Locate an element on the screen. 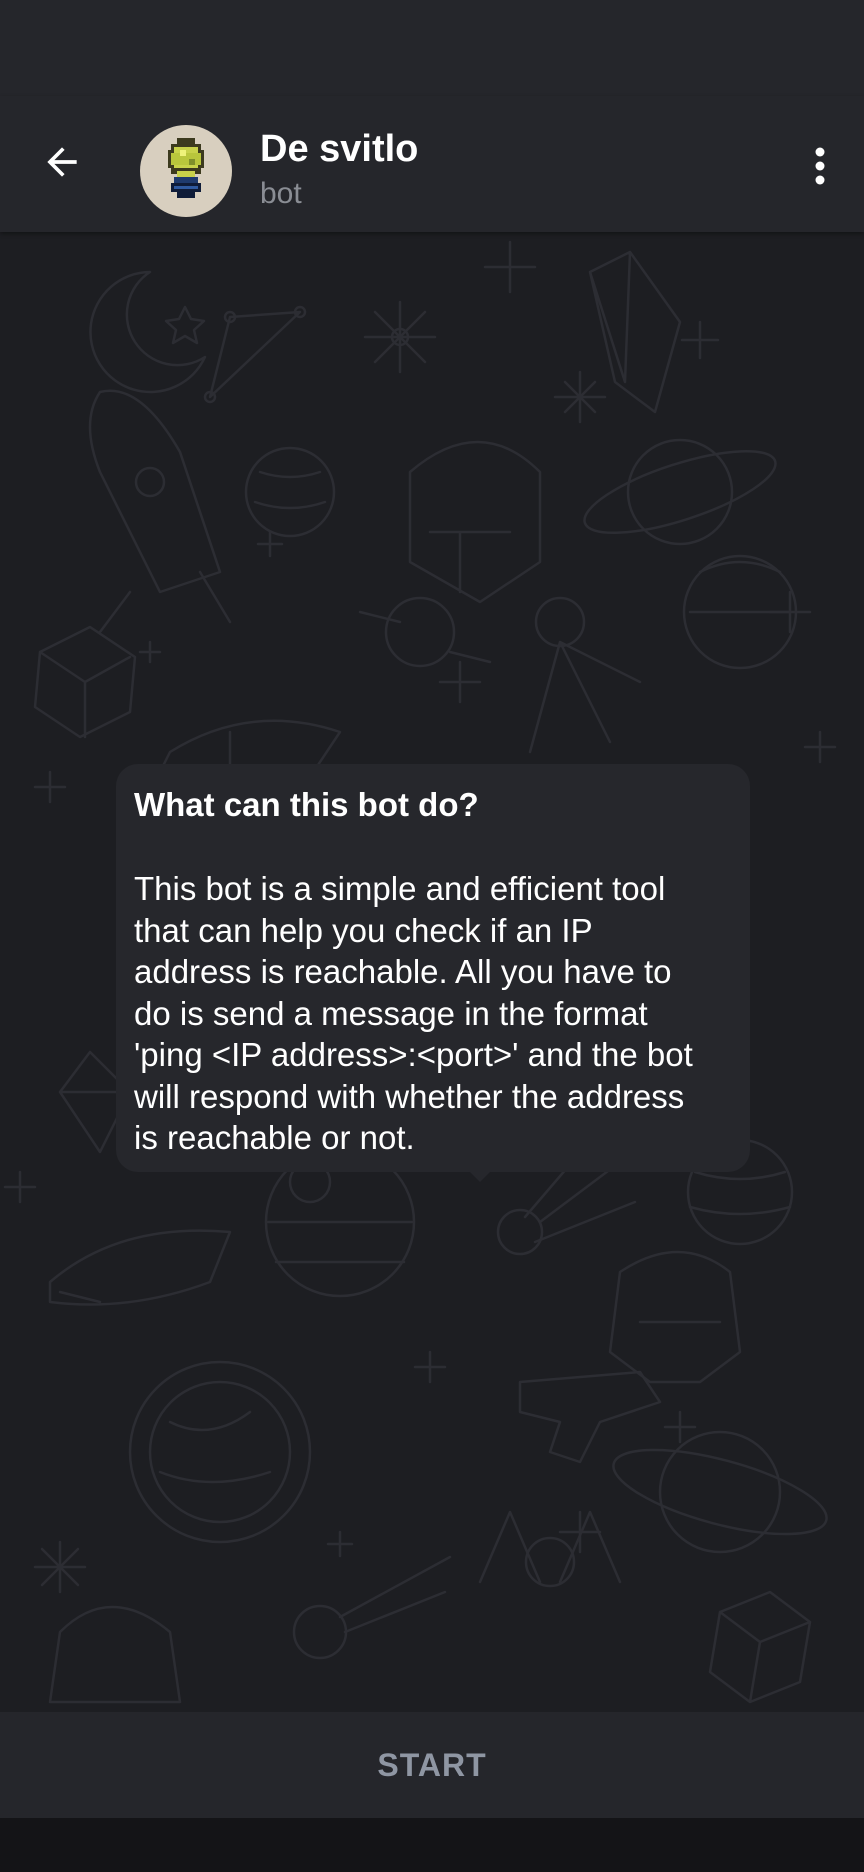 The width and height of the screenshot is (864, 1872). more-vertical-icon is located at coordinates (820, 166).